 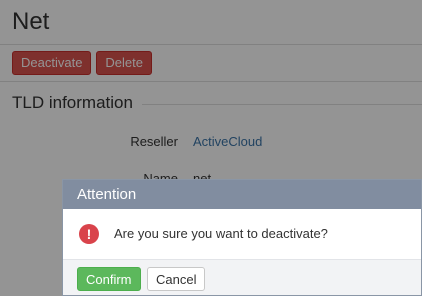 What do you see at coordinates (176, 279) in the screenshot?
I see `cancel-button: Cancel` at bounding box center [176, 279].